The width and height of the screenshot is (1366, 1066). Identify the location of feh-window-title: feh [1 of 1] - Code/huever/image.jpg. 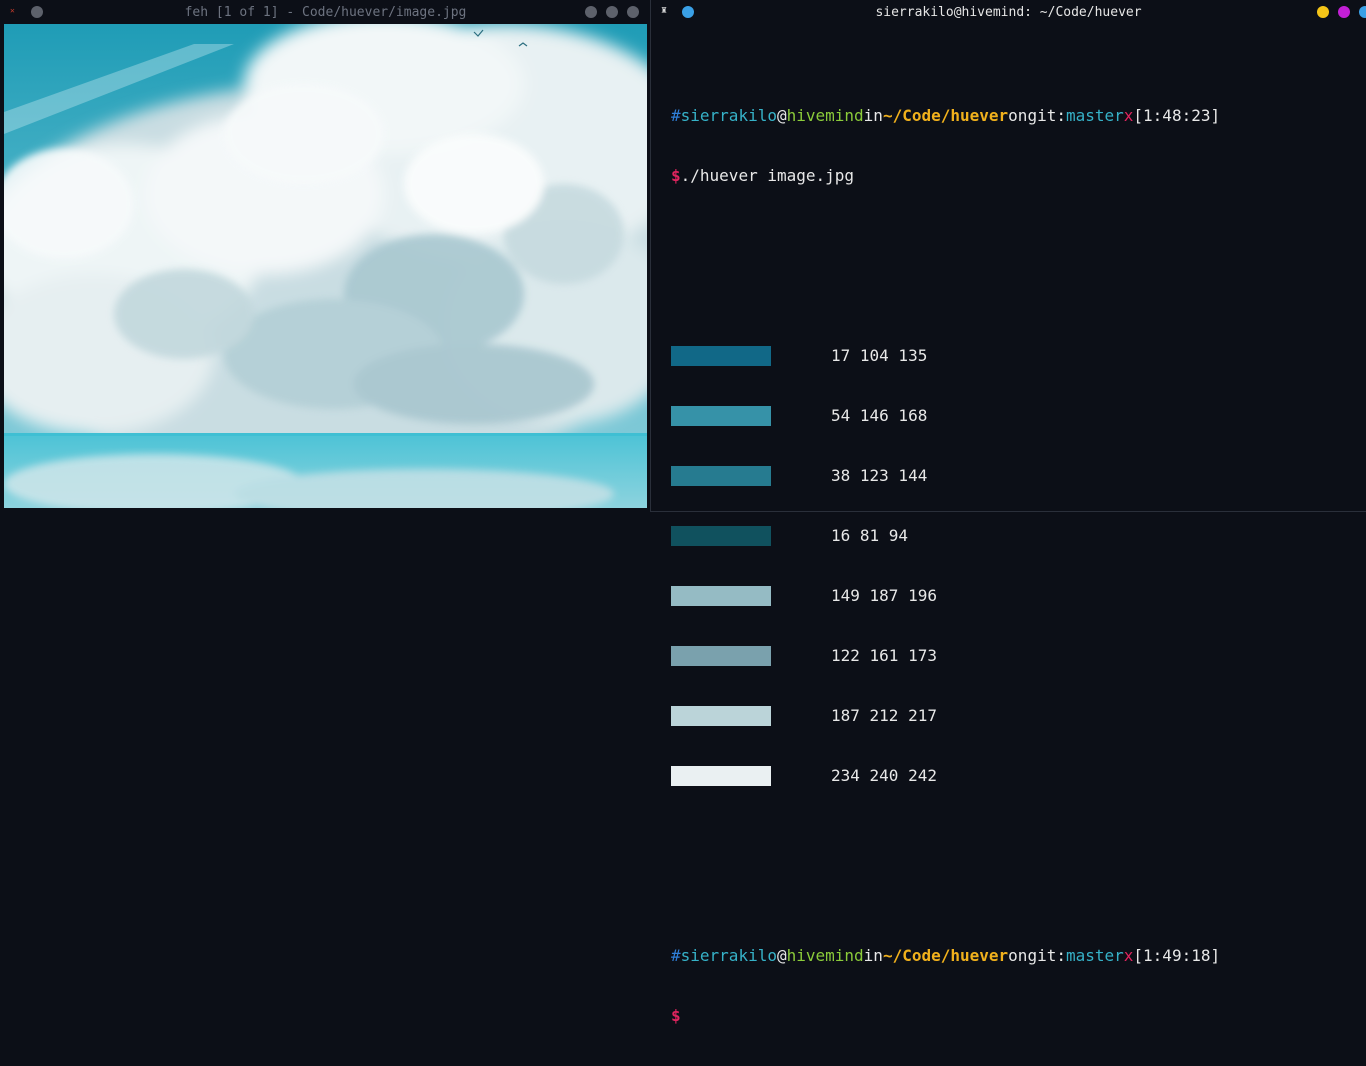
(325, 12).